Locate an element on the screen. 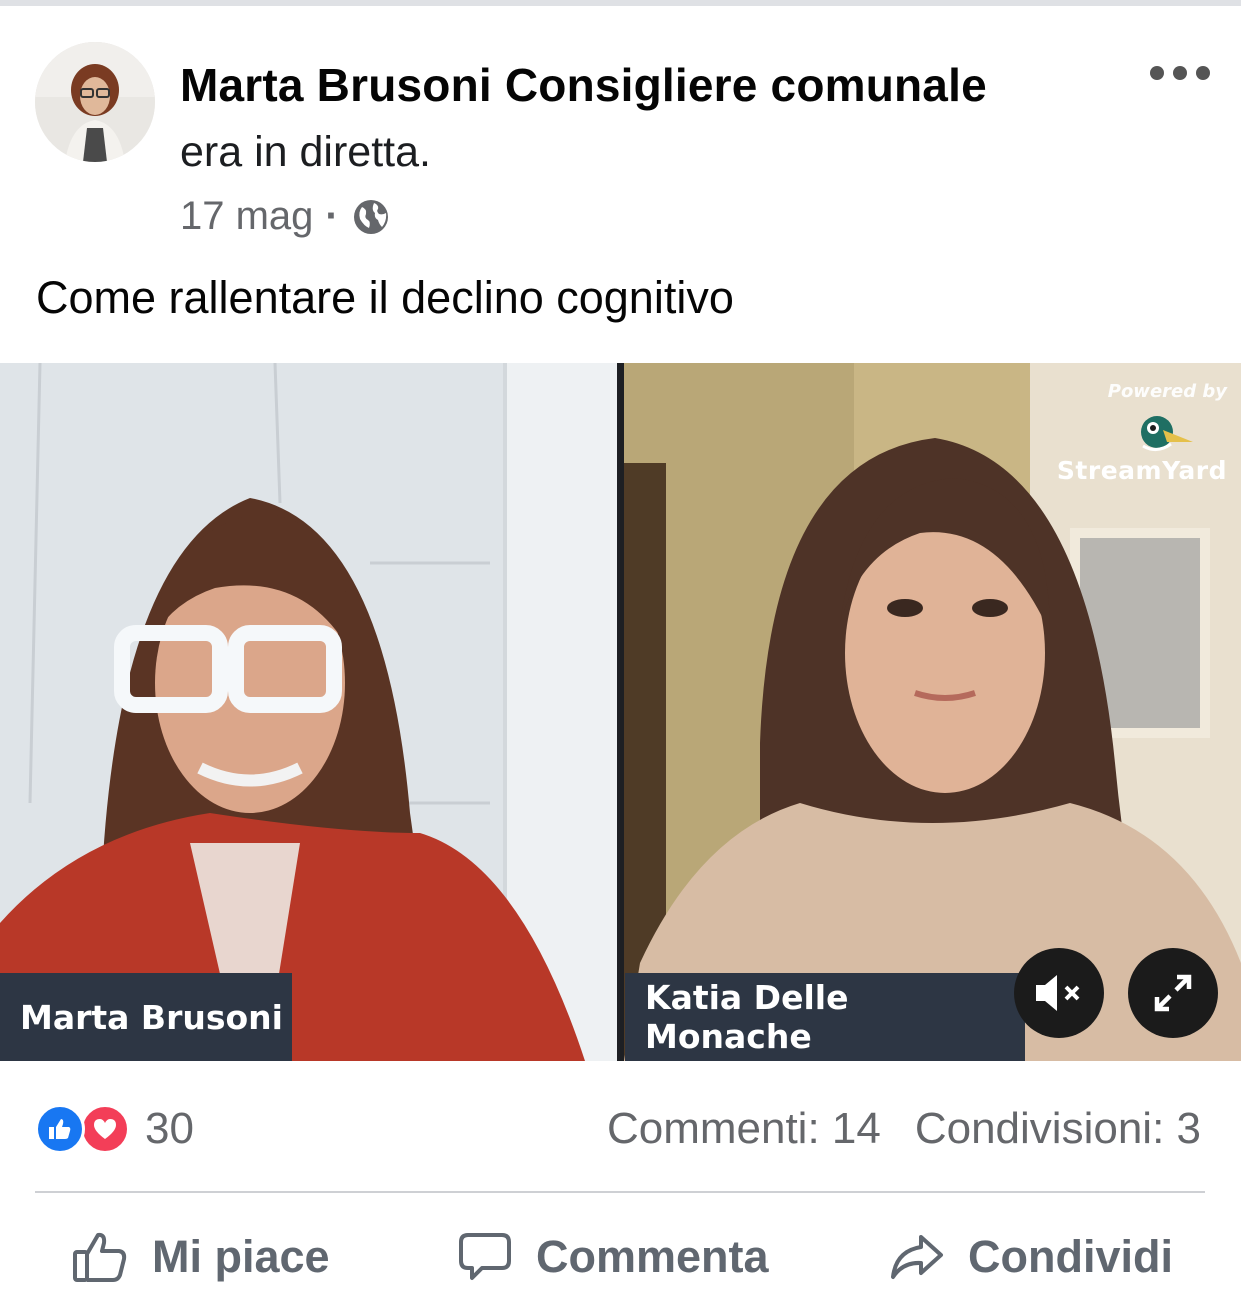 Image resolution: width=1241 pixels, height=1310 pixels. more-options-button is located at coordinates (1180, 73).